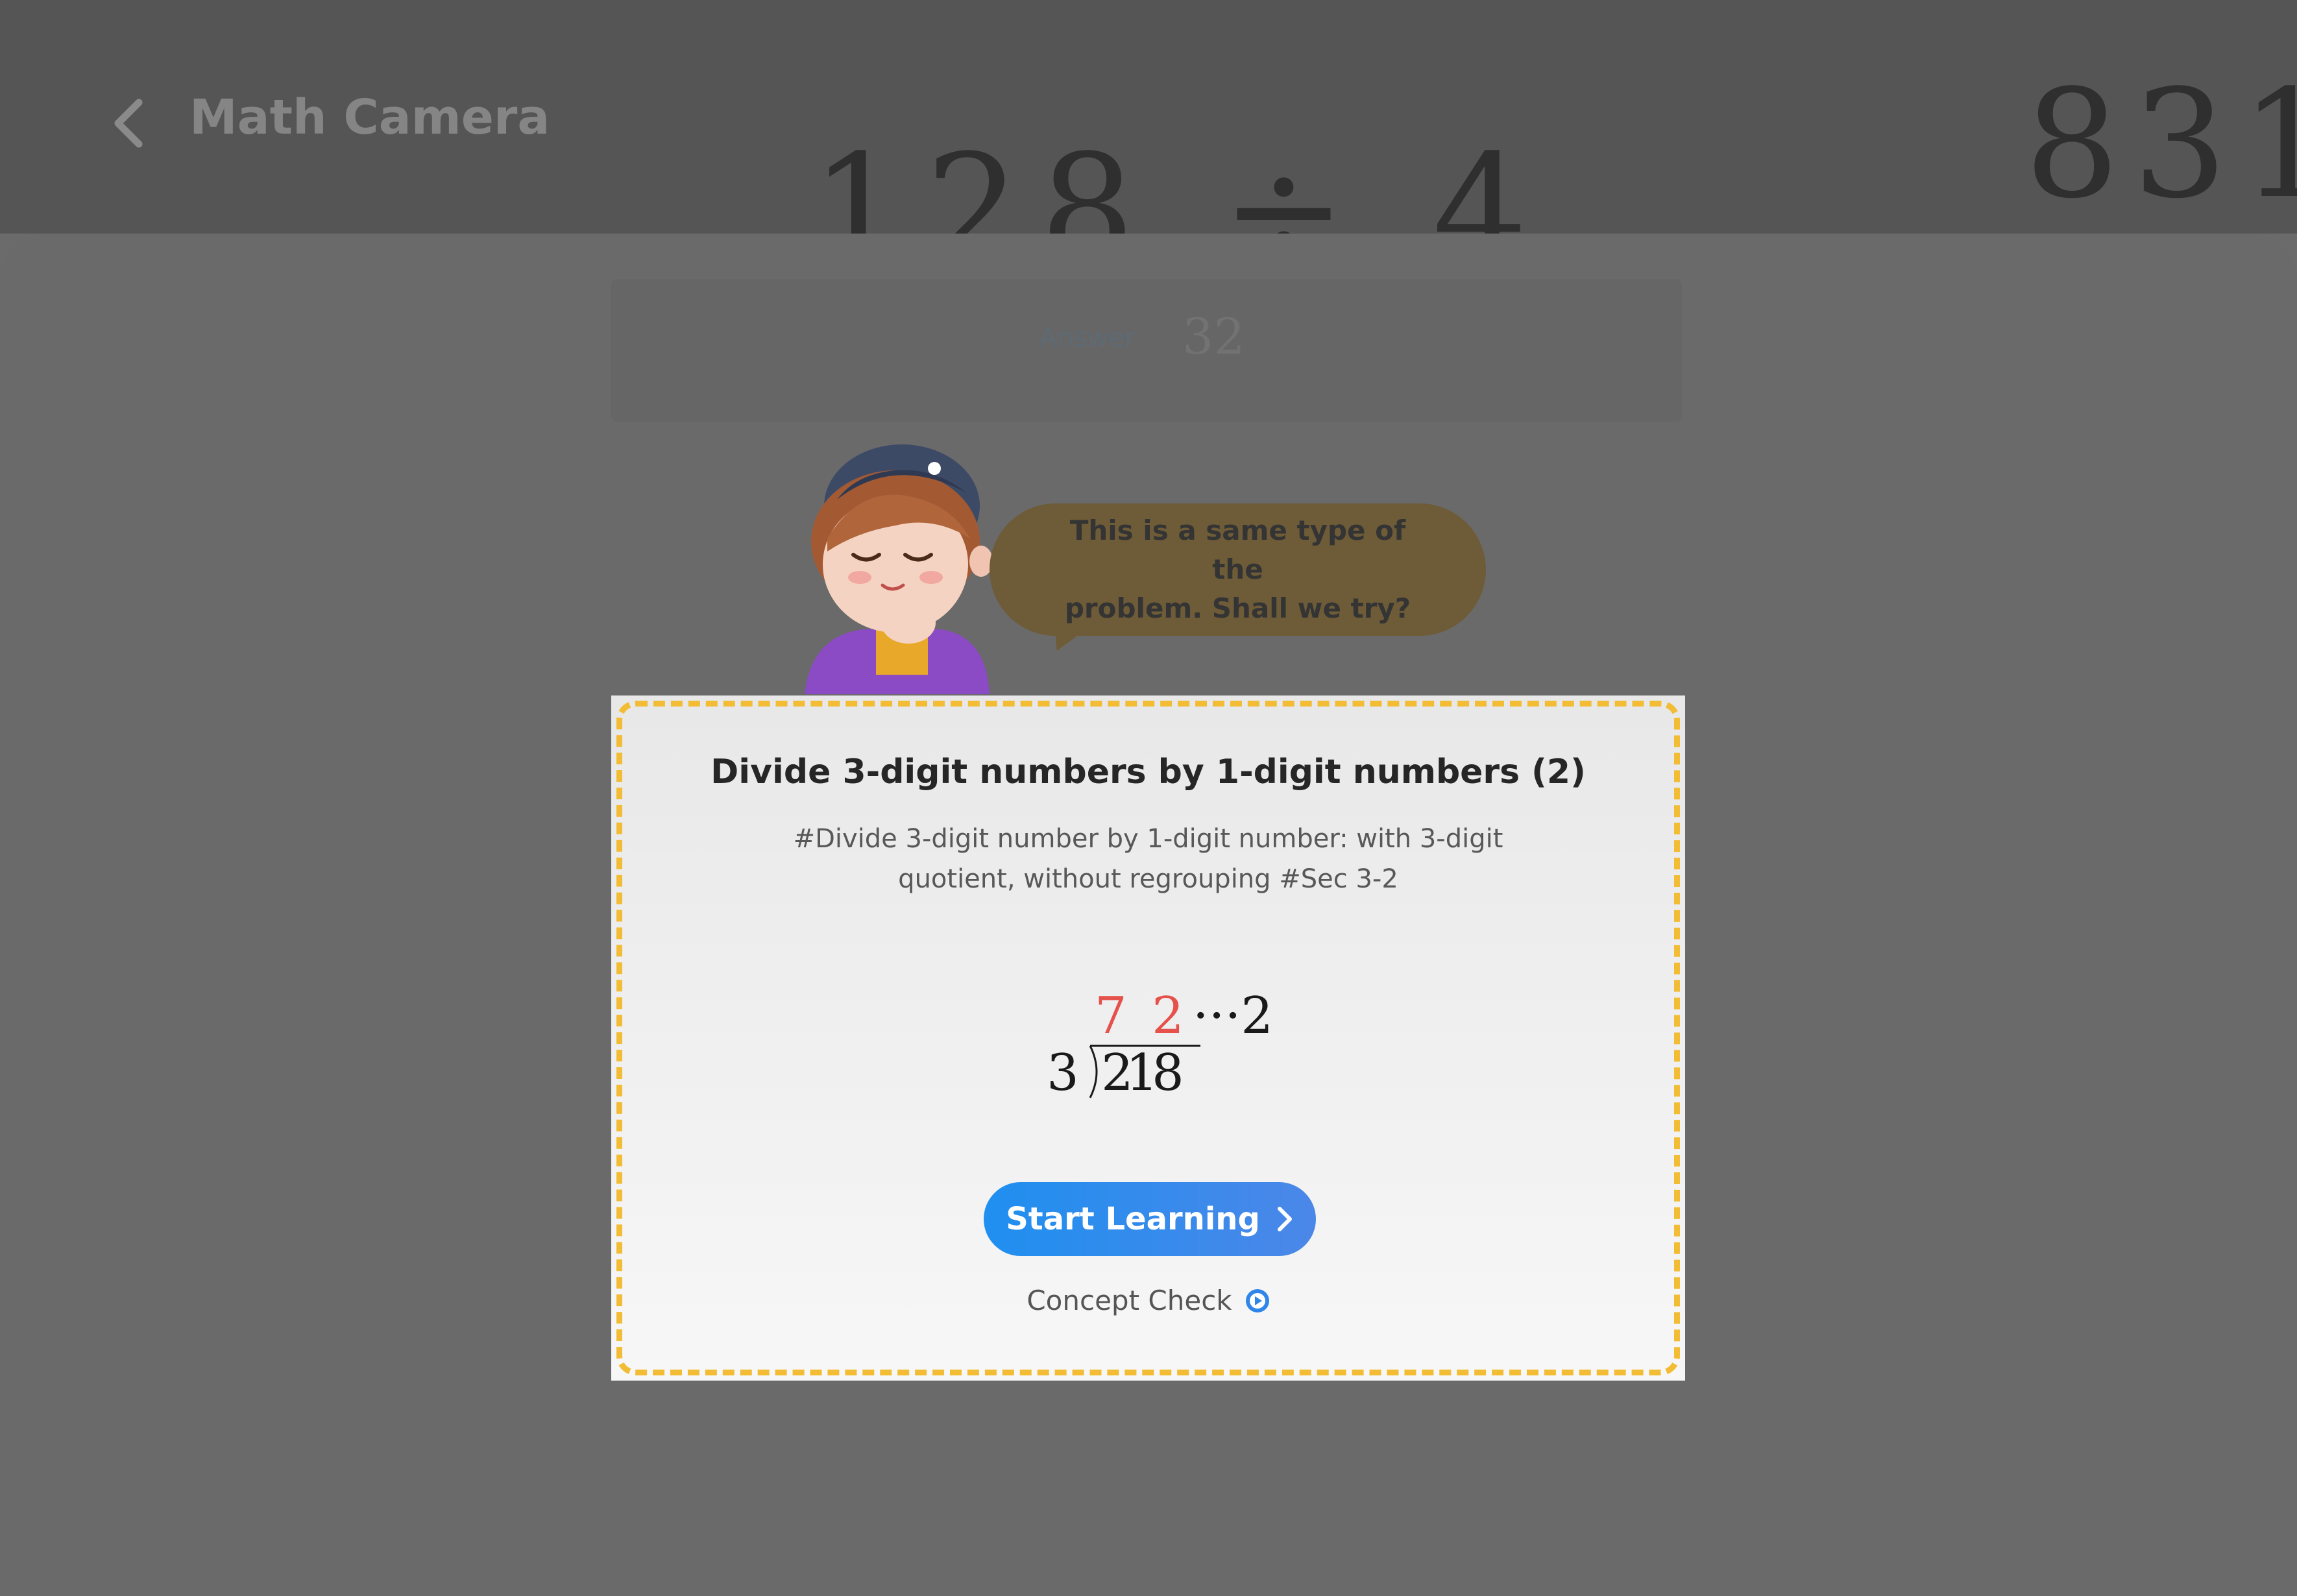  I want to click on speech-bubble-line-1: This is a same type of the, so click(1237, 549).